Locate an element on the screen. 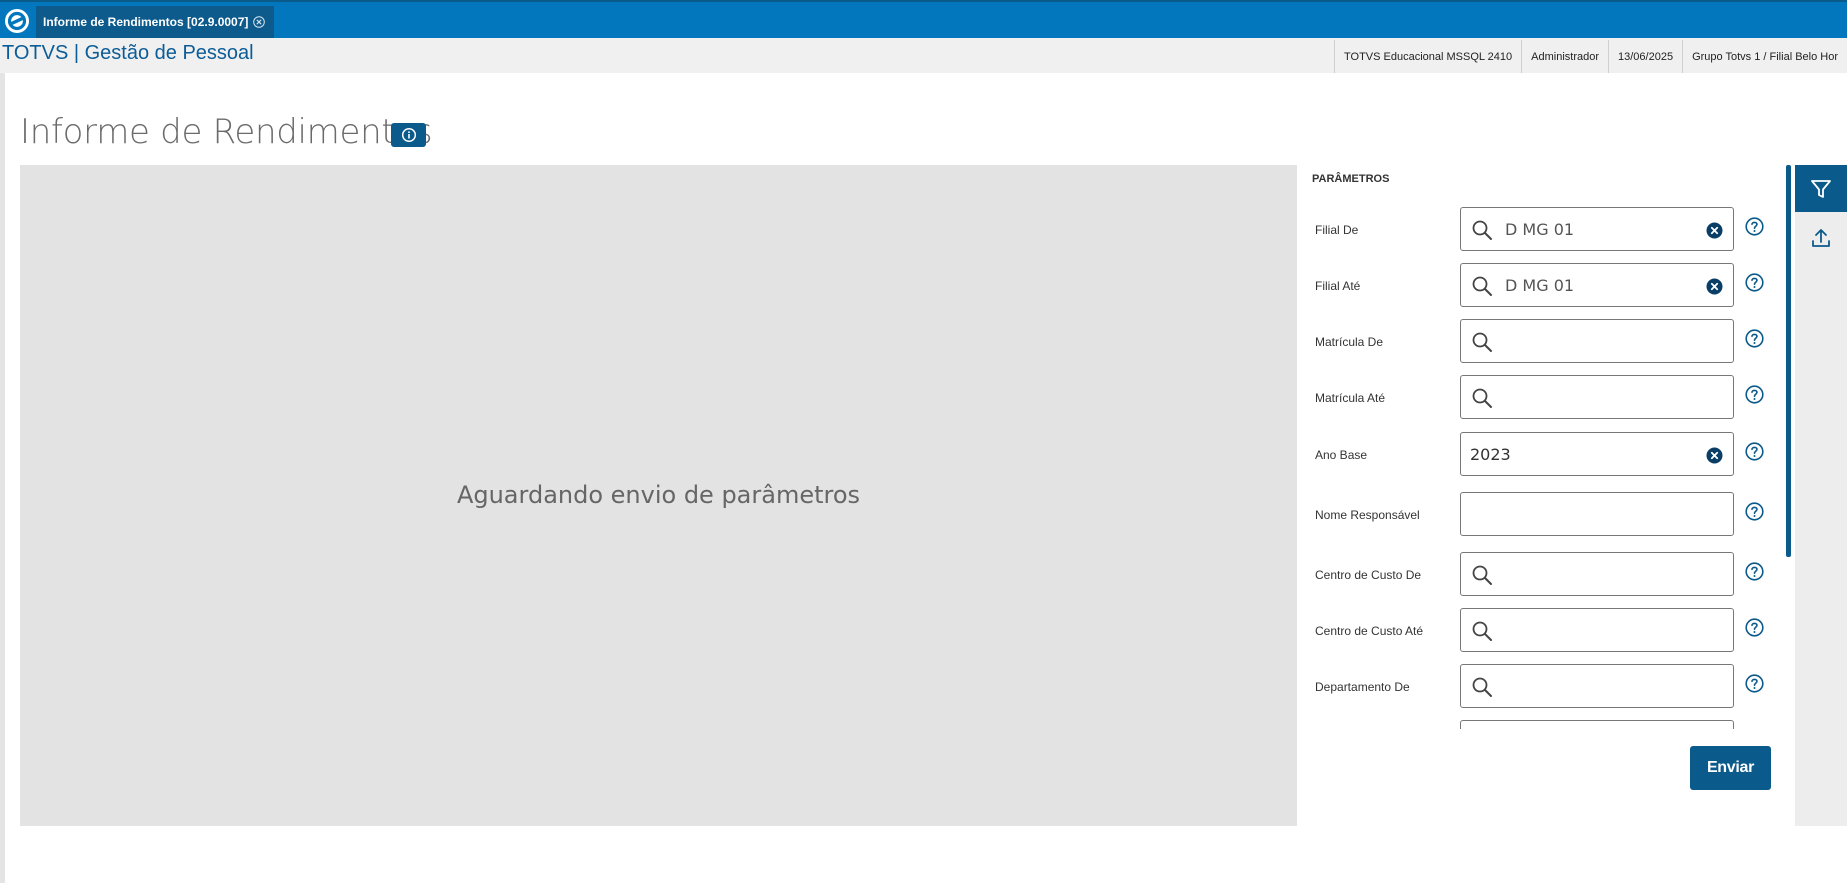  param-label-filial-de: Filial De is located at coordinates (1337, 230).